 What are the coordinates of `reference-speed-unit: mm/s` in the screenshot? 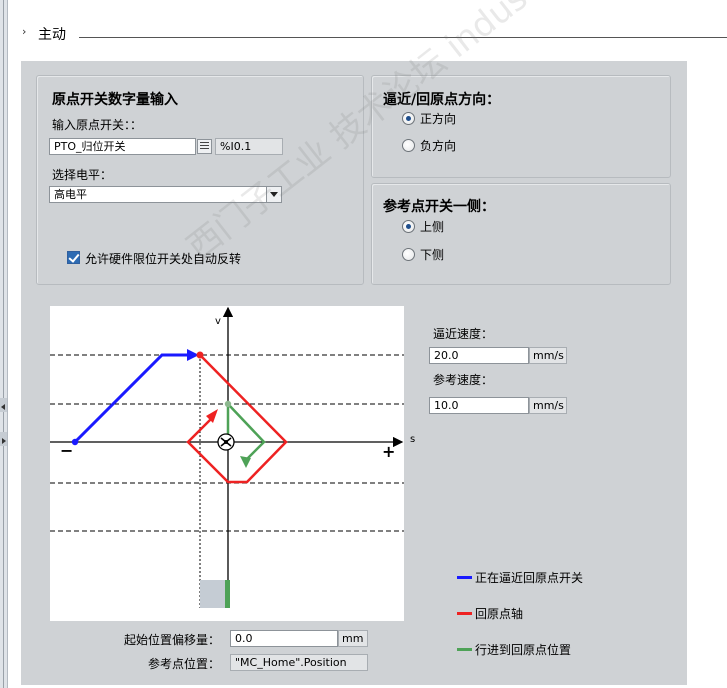 It's located at (548, 405).